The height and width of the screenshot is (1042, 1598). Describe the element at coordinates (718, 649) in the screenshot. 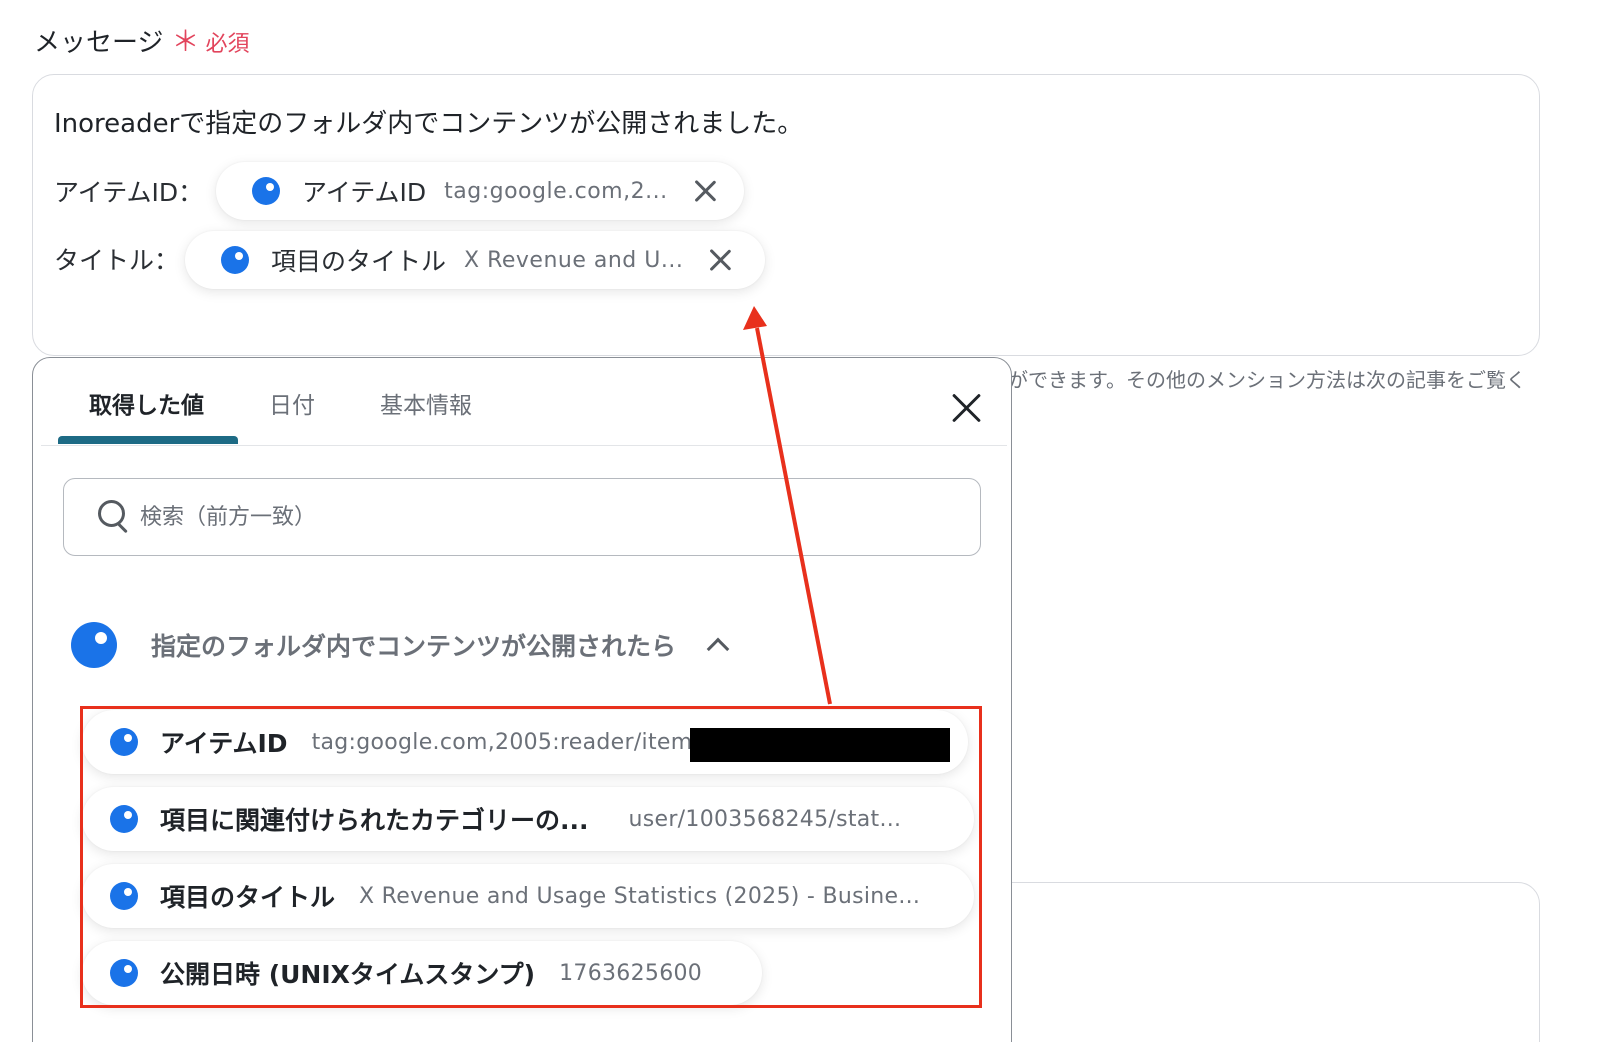

I see `chevron-up-icon` at that location.